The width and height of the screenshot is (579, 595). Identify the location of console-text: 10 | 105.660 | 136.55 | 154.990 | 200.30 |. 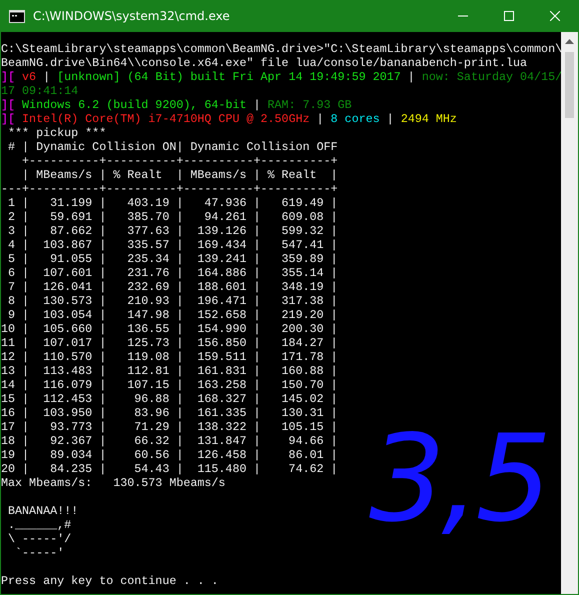
(169, 329).